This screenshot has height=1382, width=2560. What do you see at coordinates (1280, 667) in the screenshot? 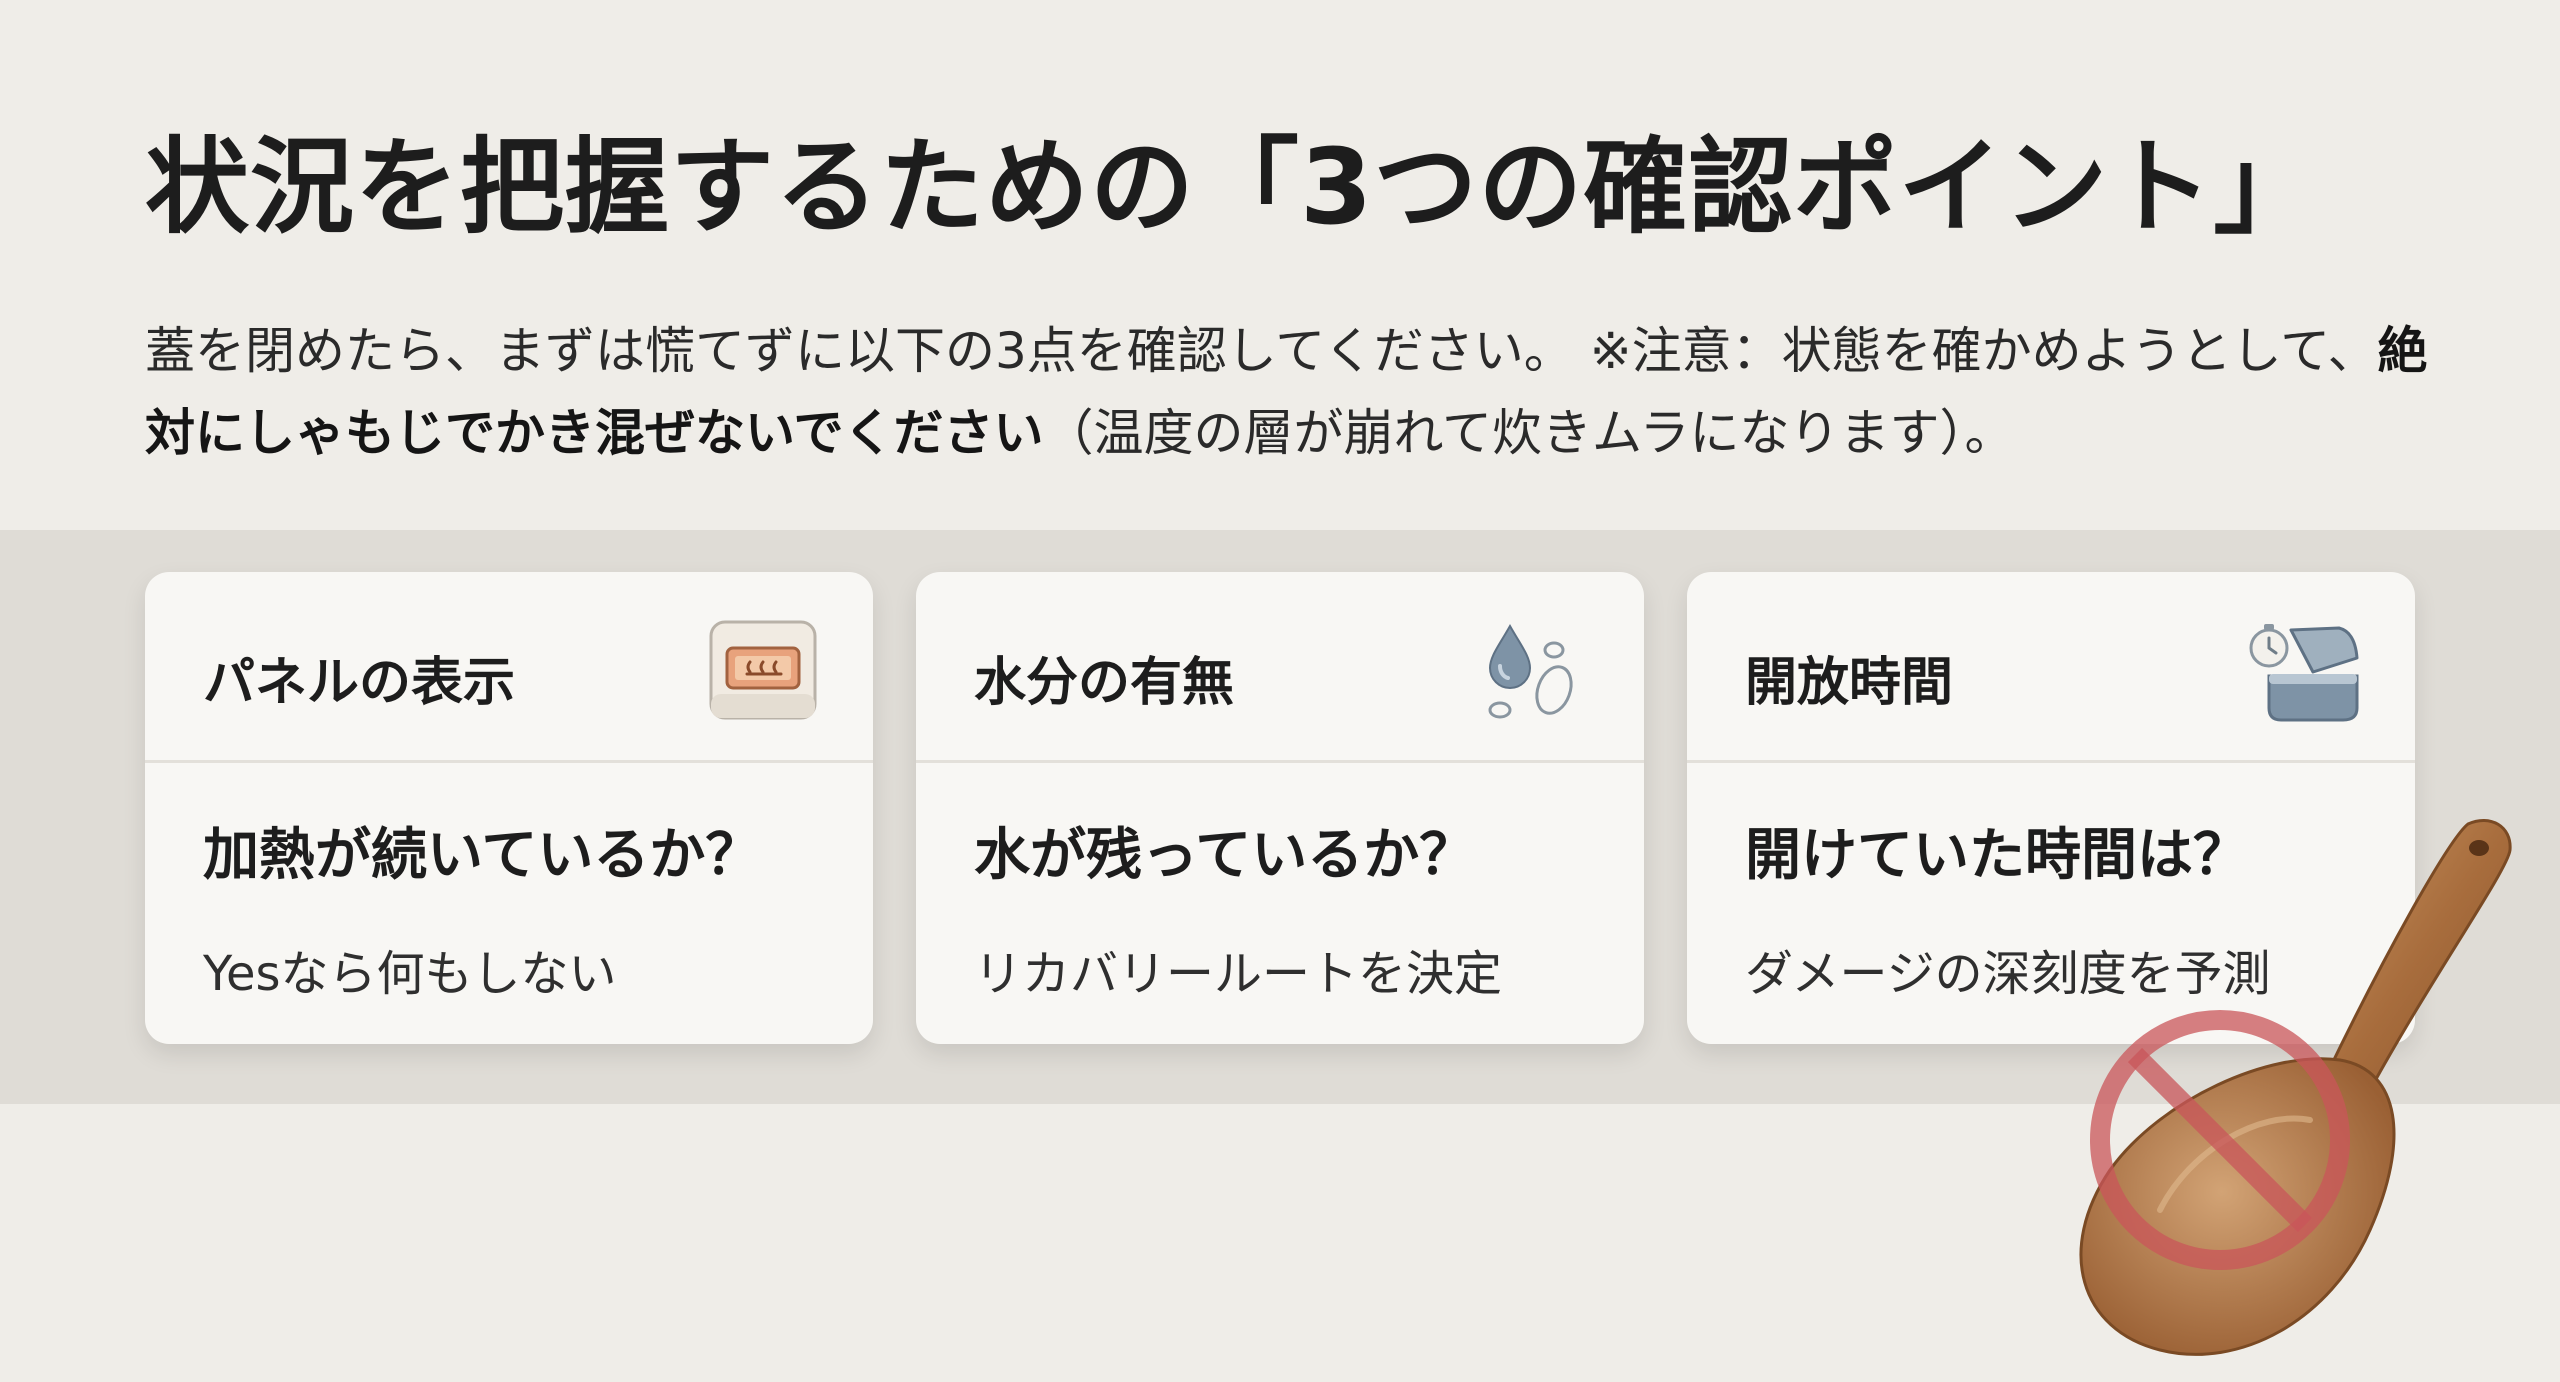
I see `card-header: 水分の有無` at bounding box center [1280, 667].